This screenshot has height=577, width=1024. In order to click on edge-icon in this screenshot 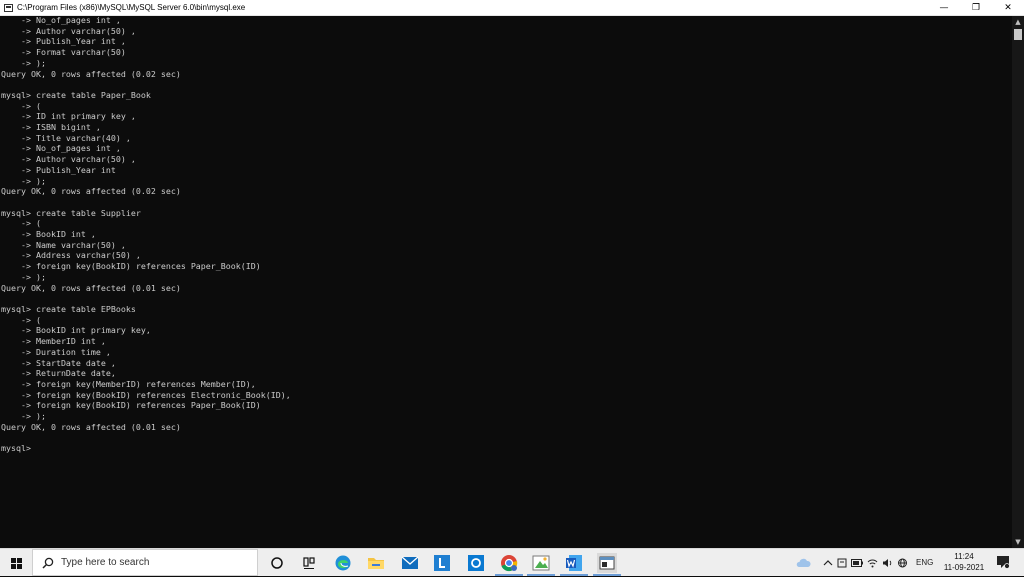, I will do `click(343, 563)`.